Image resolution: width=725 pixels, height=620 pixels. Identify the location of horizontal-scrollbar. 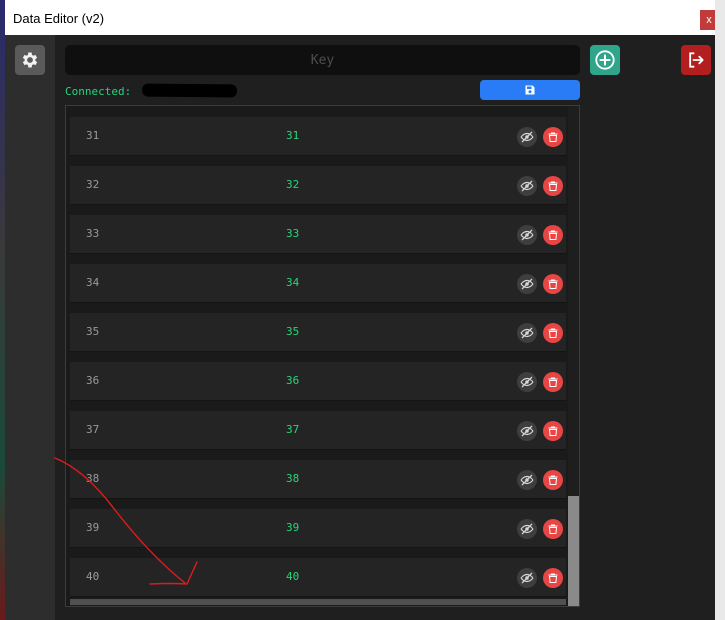
(318, 602).